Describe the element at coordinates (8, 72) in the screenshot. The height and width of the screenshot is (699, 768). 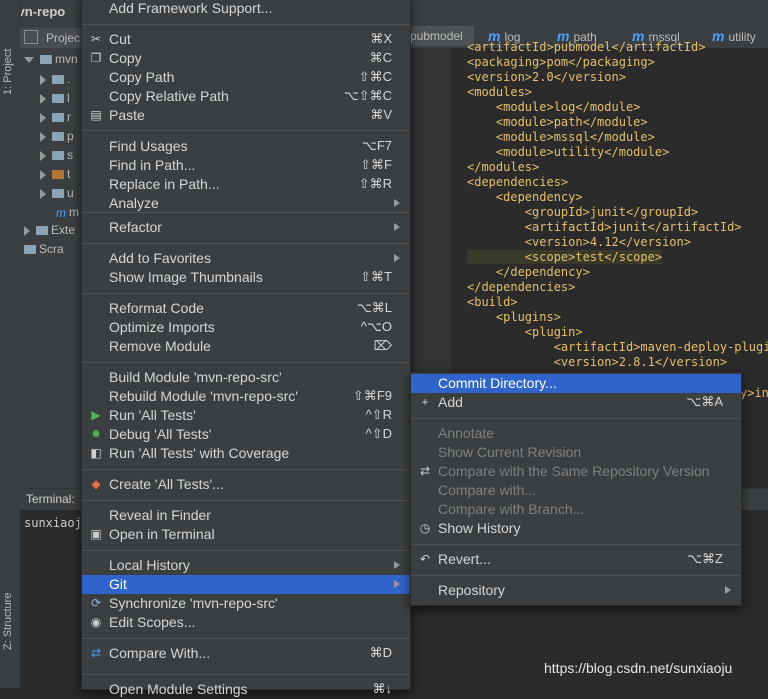
I see `project-tool-button: 1: Project` at that location.